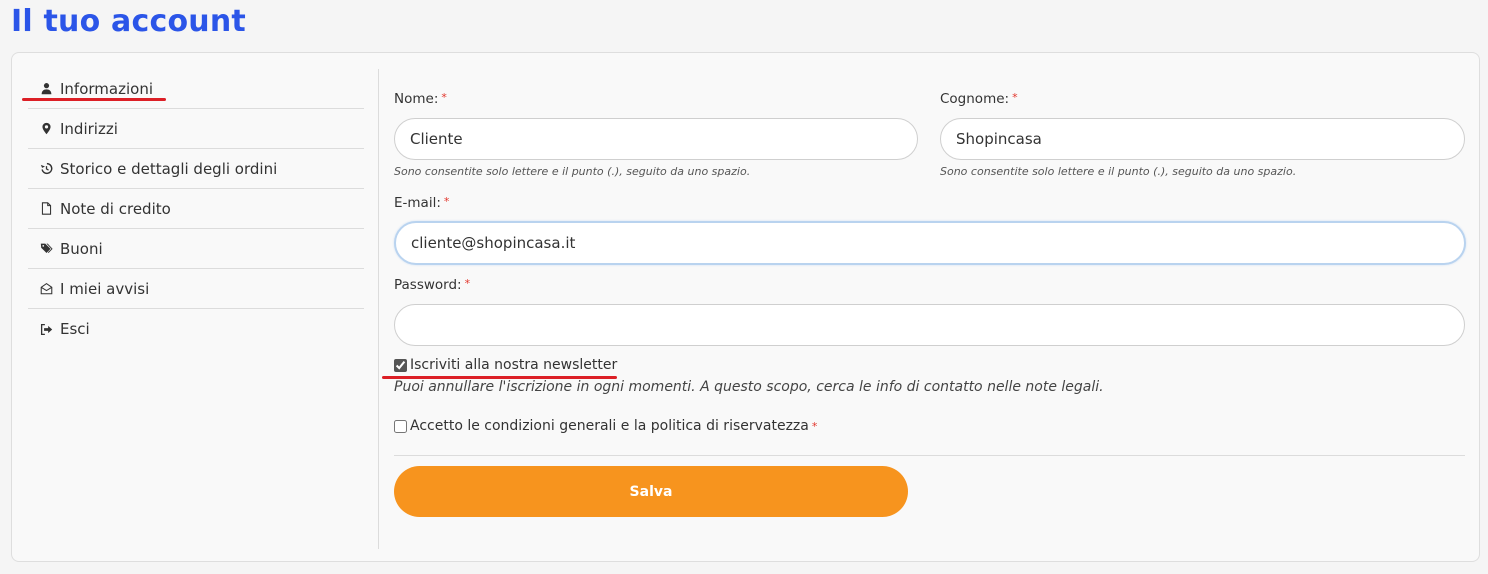  I want to click on sidebar-item-label: Esci, so click(75, 329).